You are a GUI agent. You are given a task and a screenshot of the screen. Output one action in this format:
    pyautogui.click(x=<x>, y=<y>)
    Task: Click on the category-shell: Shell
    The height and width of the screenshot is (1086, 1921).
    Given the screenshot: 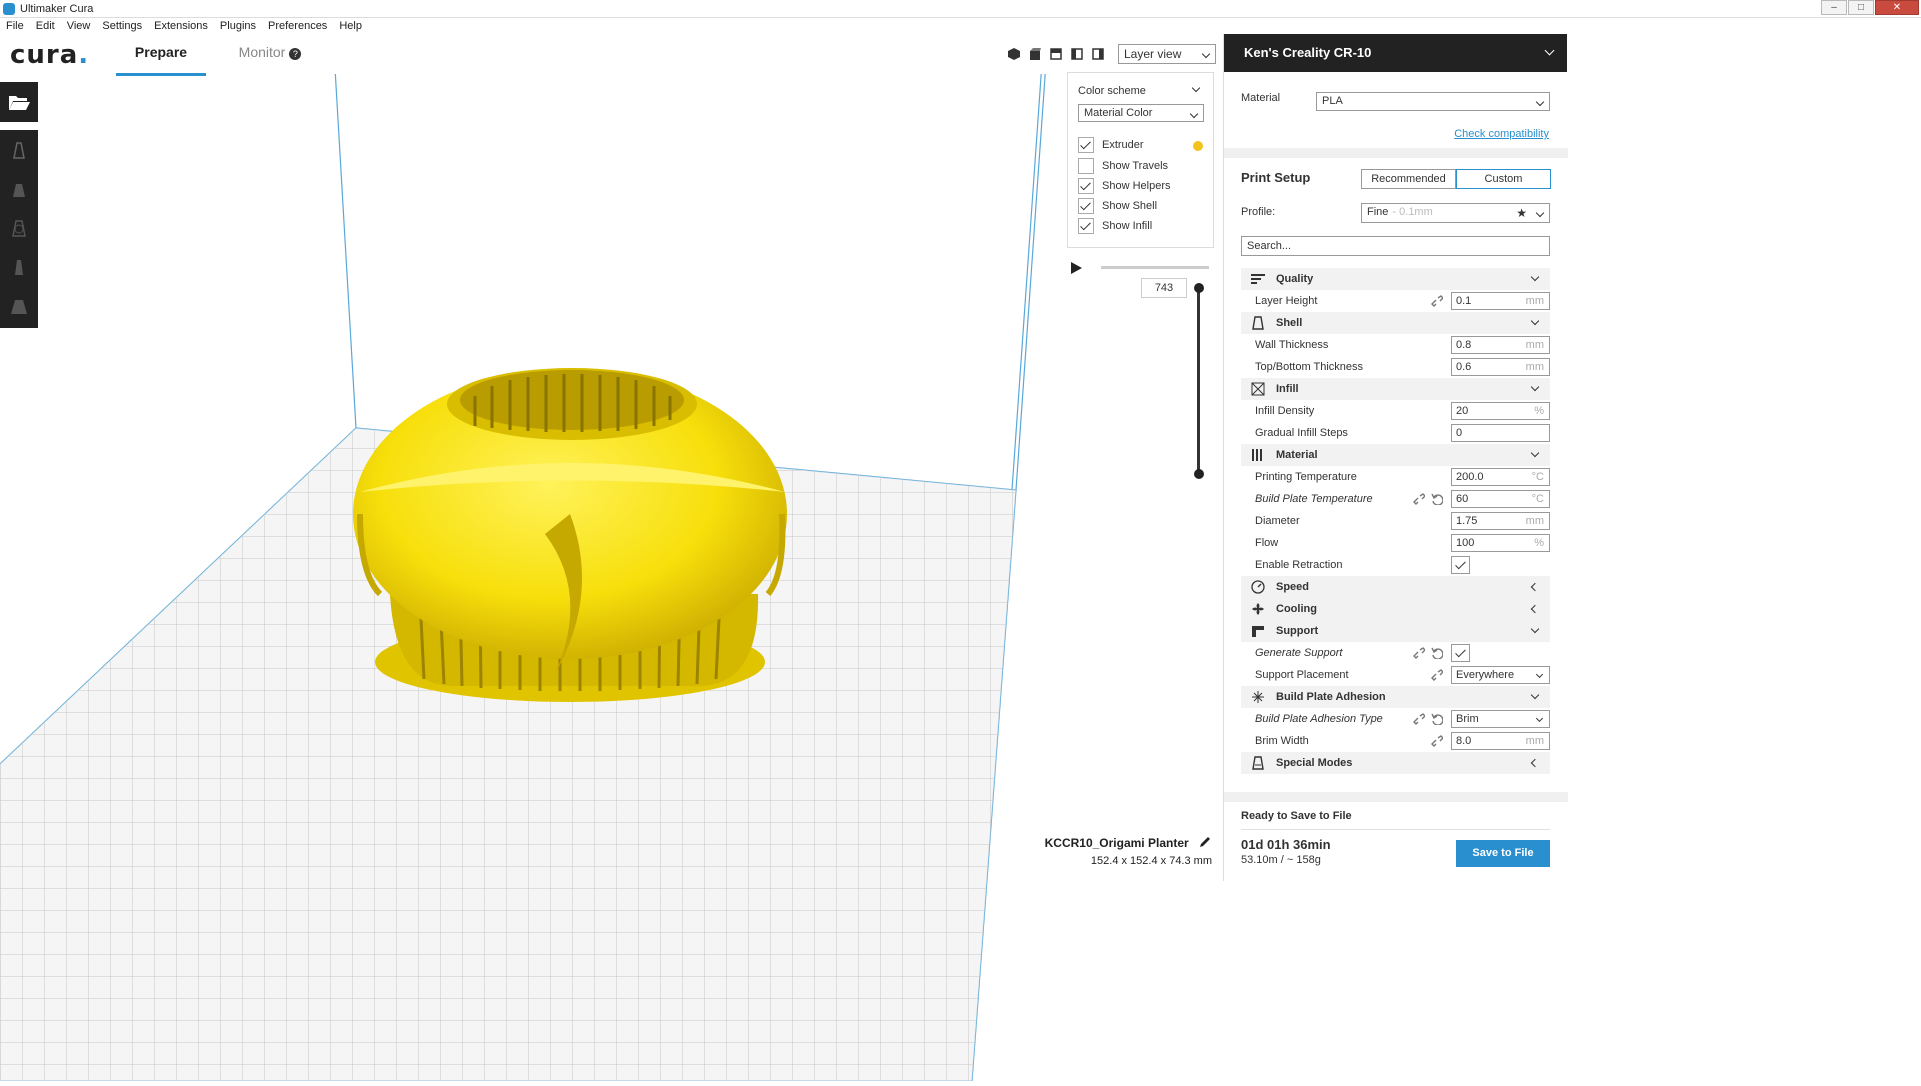 What is the action you would take?
    pyautogui.click(x=1395, y=323)
    